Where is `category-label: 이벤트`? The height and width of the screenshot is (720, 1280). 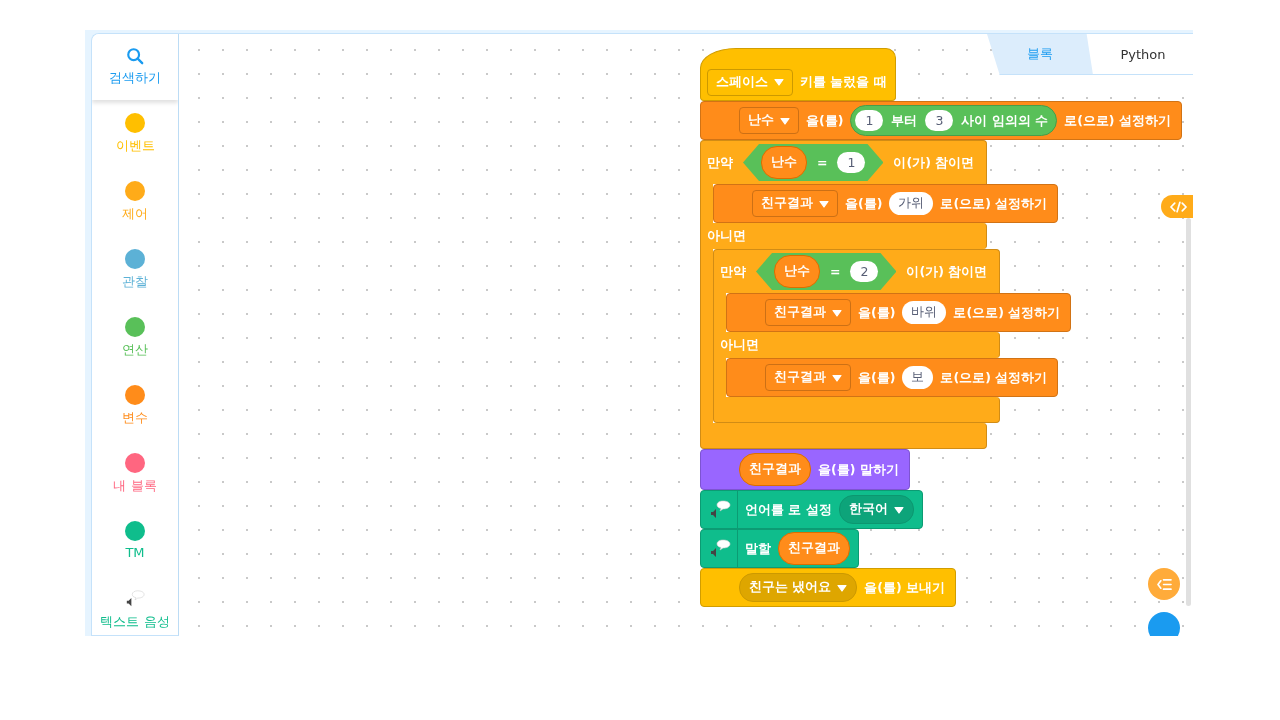
category-label: 이벤트 is located at coordinates (135, 146).